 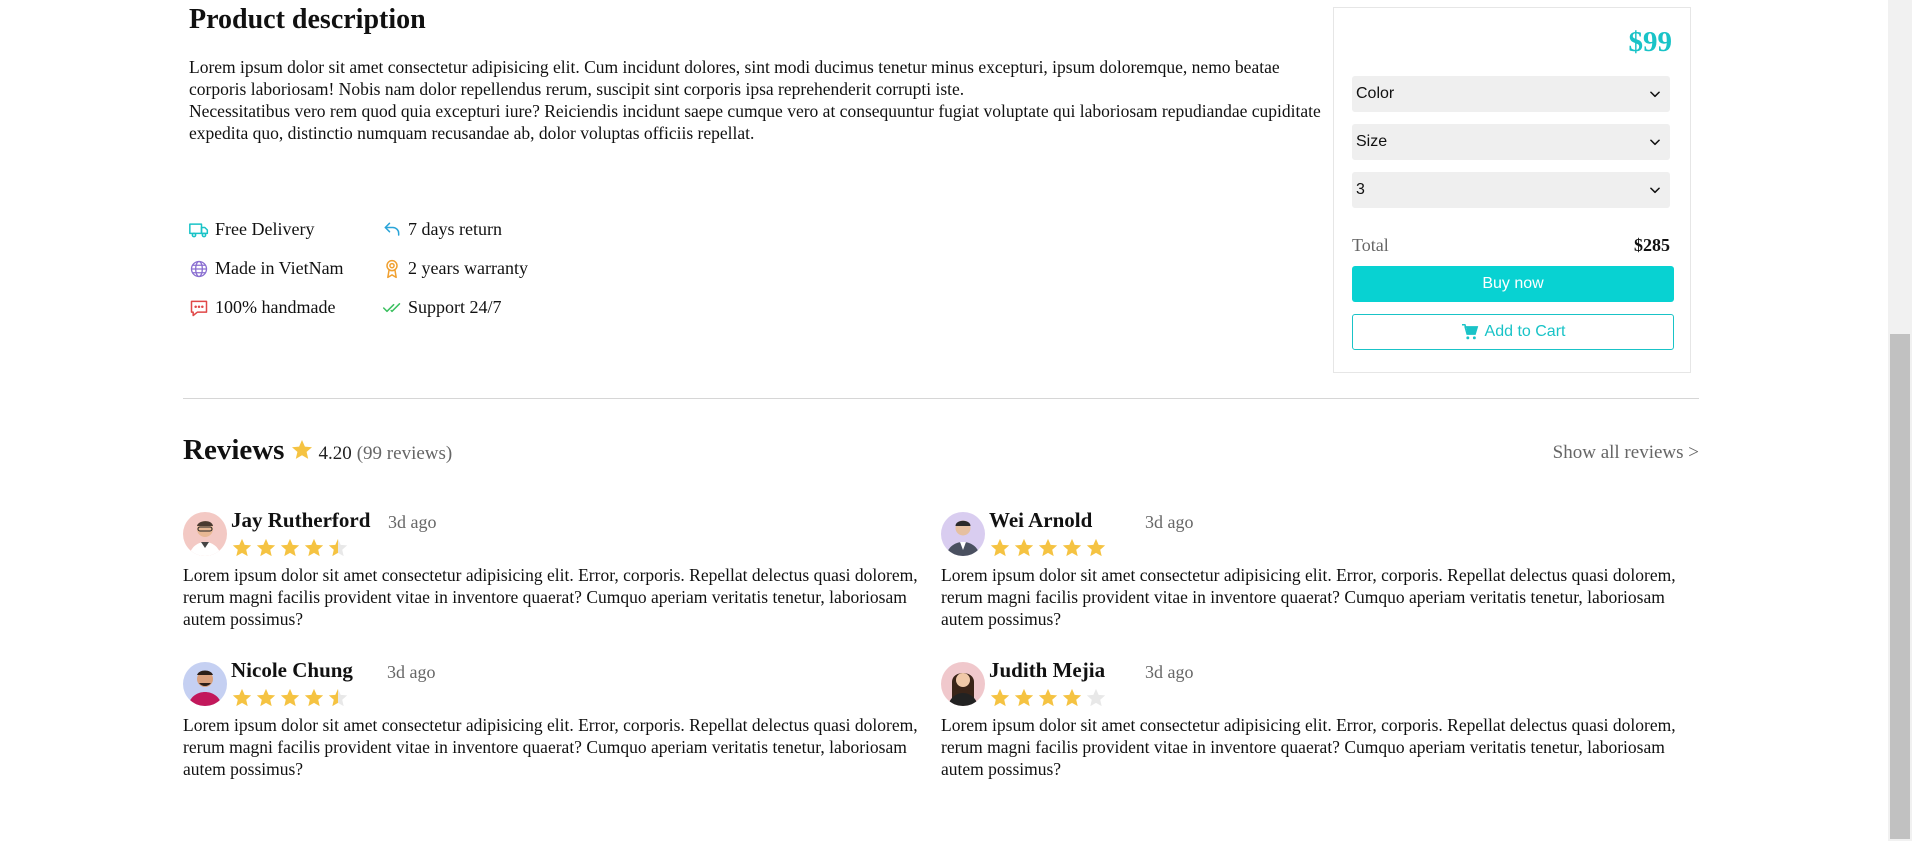 I want to click on add-to-cart-button: Add to Cart, so click(x=1513, y=332).